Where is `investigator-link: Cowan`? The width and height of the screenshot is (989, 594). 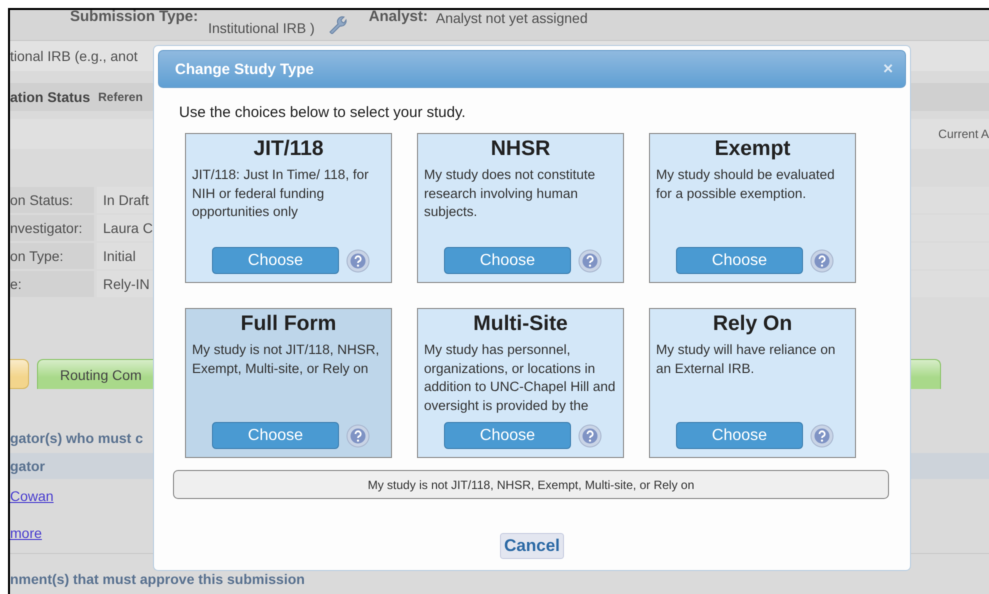
investigator-link: Cowan is located at coordinates (32, 496).